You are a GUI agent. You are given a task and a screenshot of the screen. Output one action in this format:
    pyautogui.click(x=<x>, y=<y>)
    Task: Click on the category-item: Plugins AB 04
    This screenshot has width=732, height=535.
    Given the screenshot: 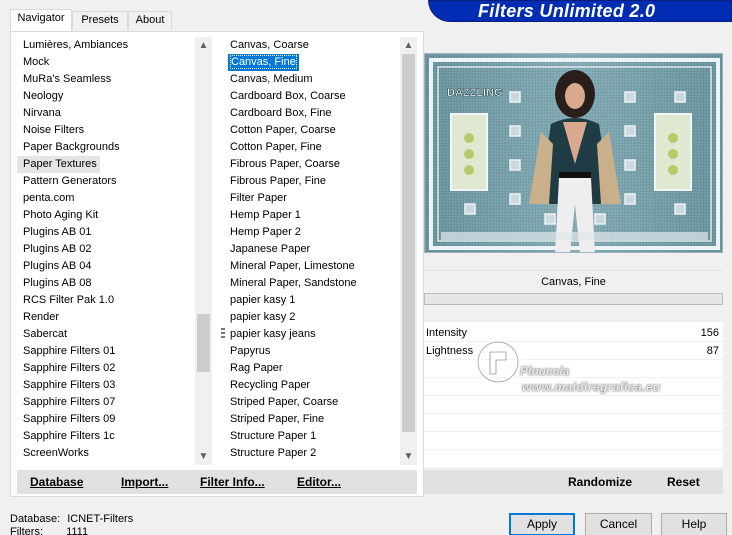 What is the action you would take?
    pyautogui.click(x=106, y=266)
    